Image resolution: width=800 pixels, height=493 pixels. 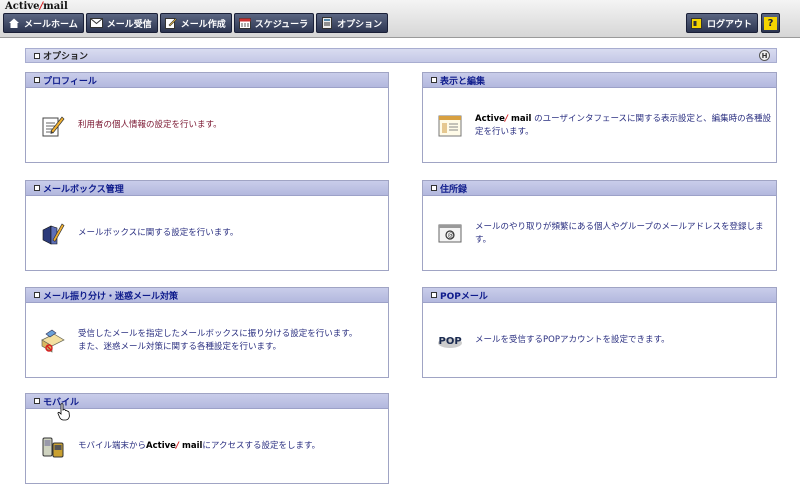 I want to click on nav-mail-home-label: メールホーム, so click(x=51, y=24).